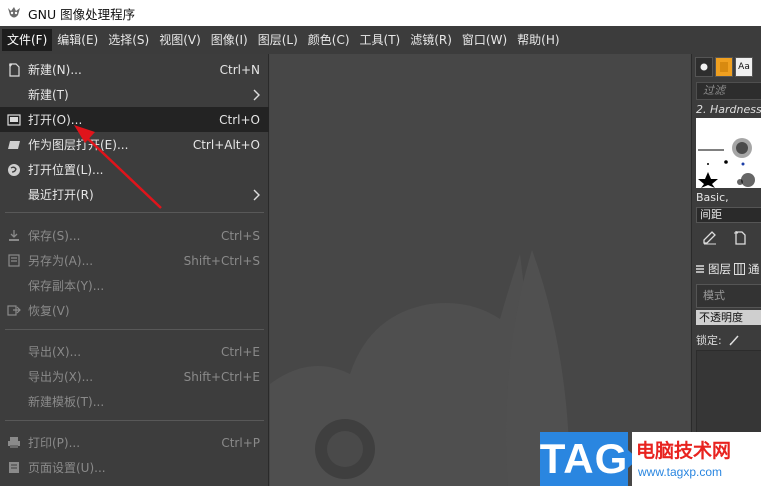 Image resolution: width=761 pixels, height=486 pixels. I want to click on brush-dock-tabs: Aa, so click(724, 68).